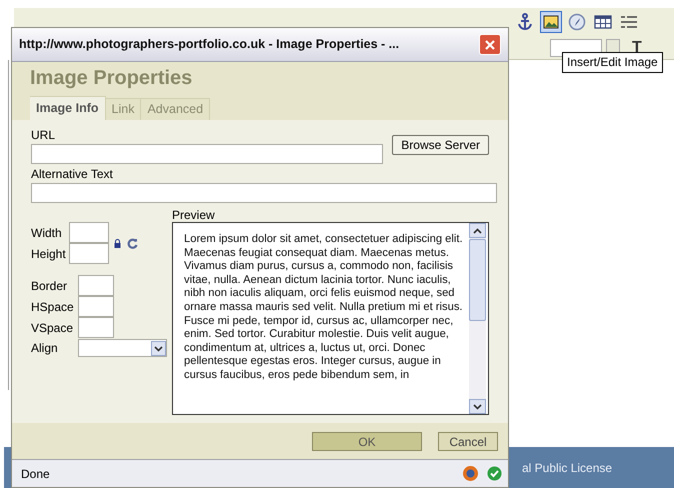  Describe the element at coordinates (440, 145) in the screenshot. I see `browse-server-button: Browse Server` at that location.